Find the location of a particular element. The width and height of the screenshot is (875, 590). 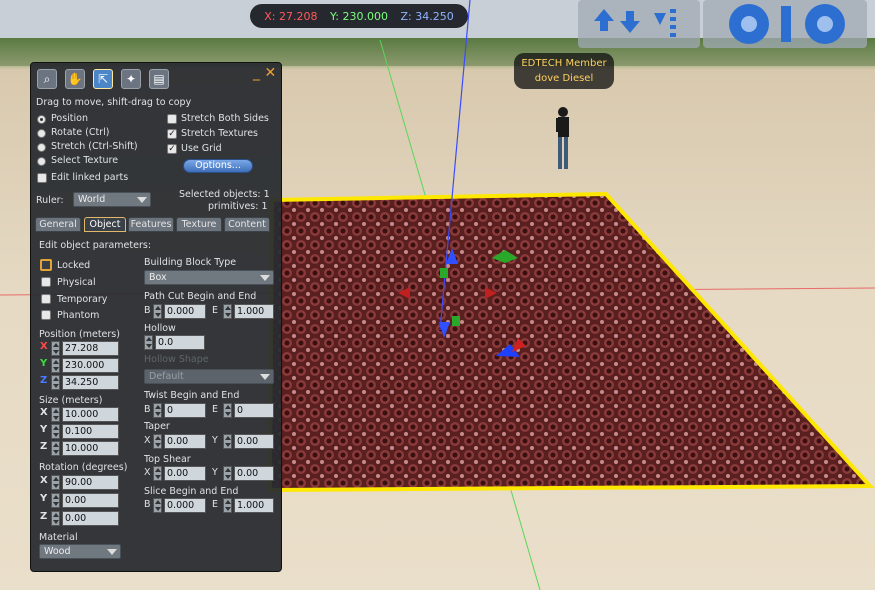

camera-controls is located at coordinates (785, 24).